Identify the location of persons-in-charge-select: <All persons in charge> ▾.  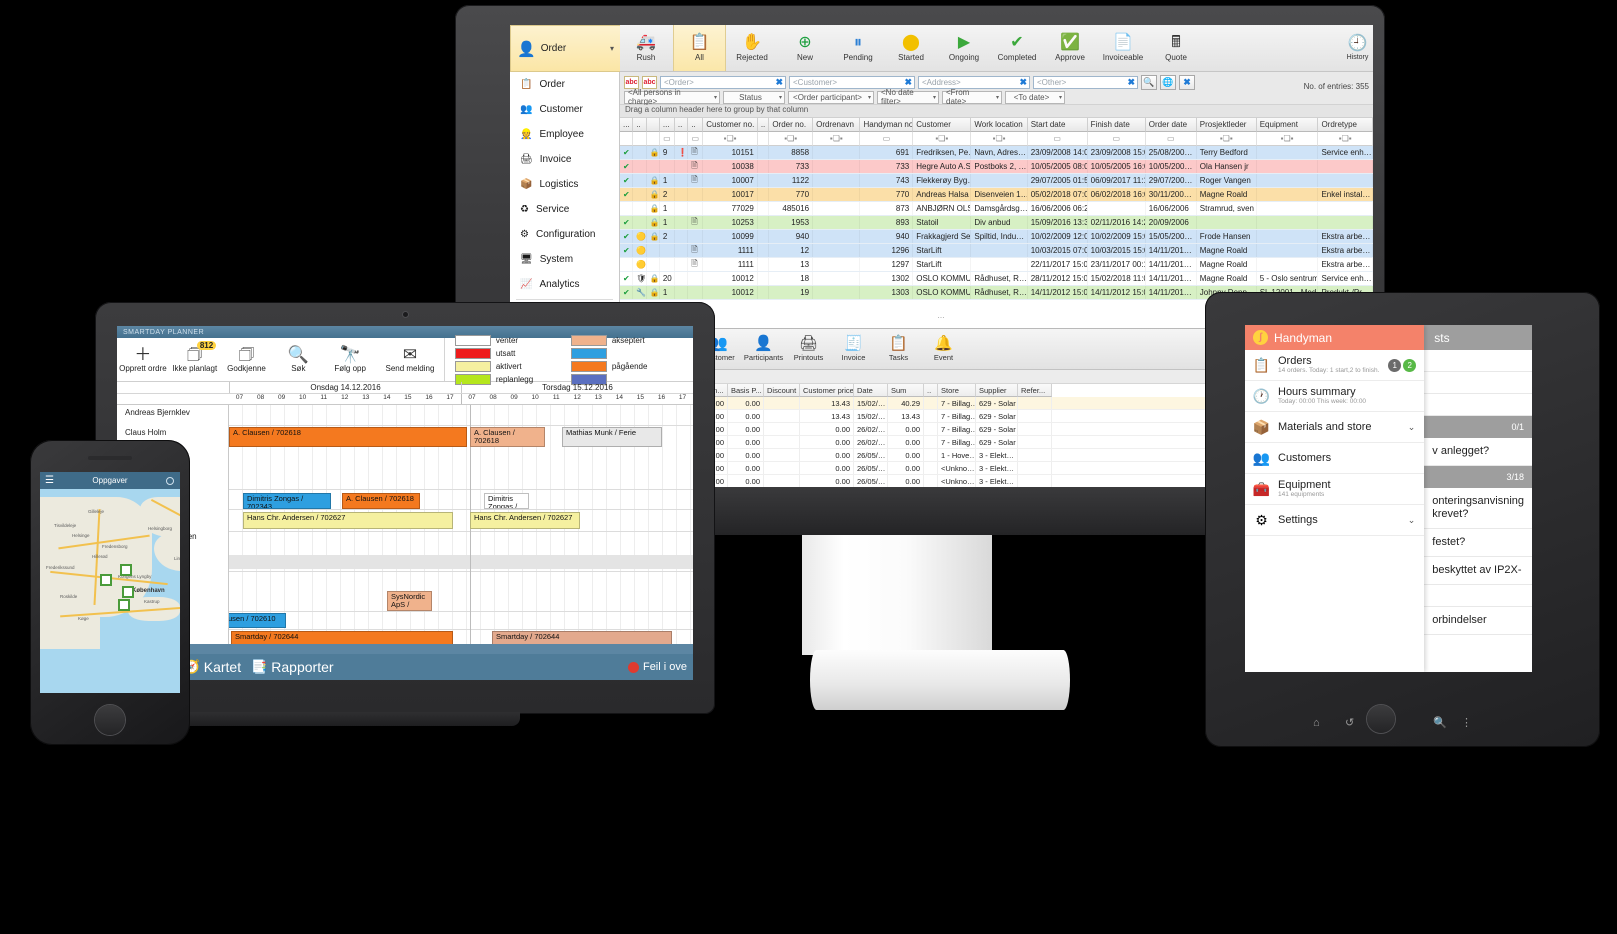
(672, 97).